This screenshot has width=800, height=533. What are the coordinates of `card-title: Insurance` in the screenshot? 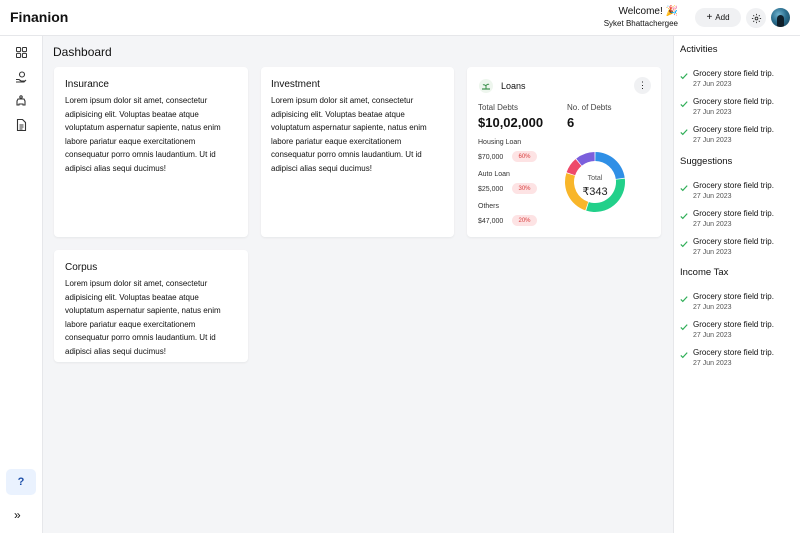 It's located at (87, 84).